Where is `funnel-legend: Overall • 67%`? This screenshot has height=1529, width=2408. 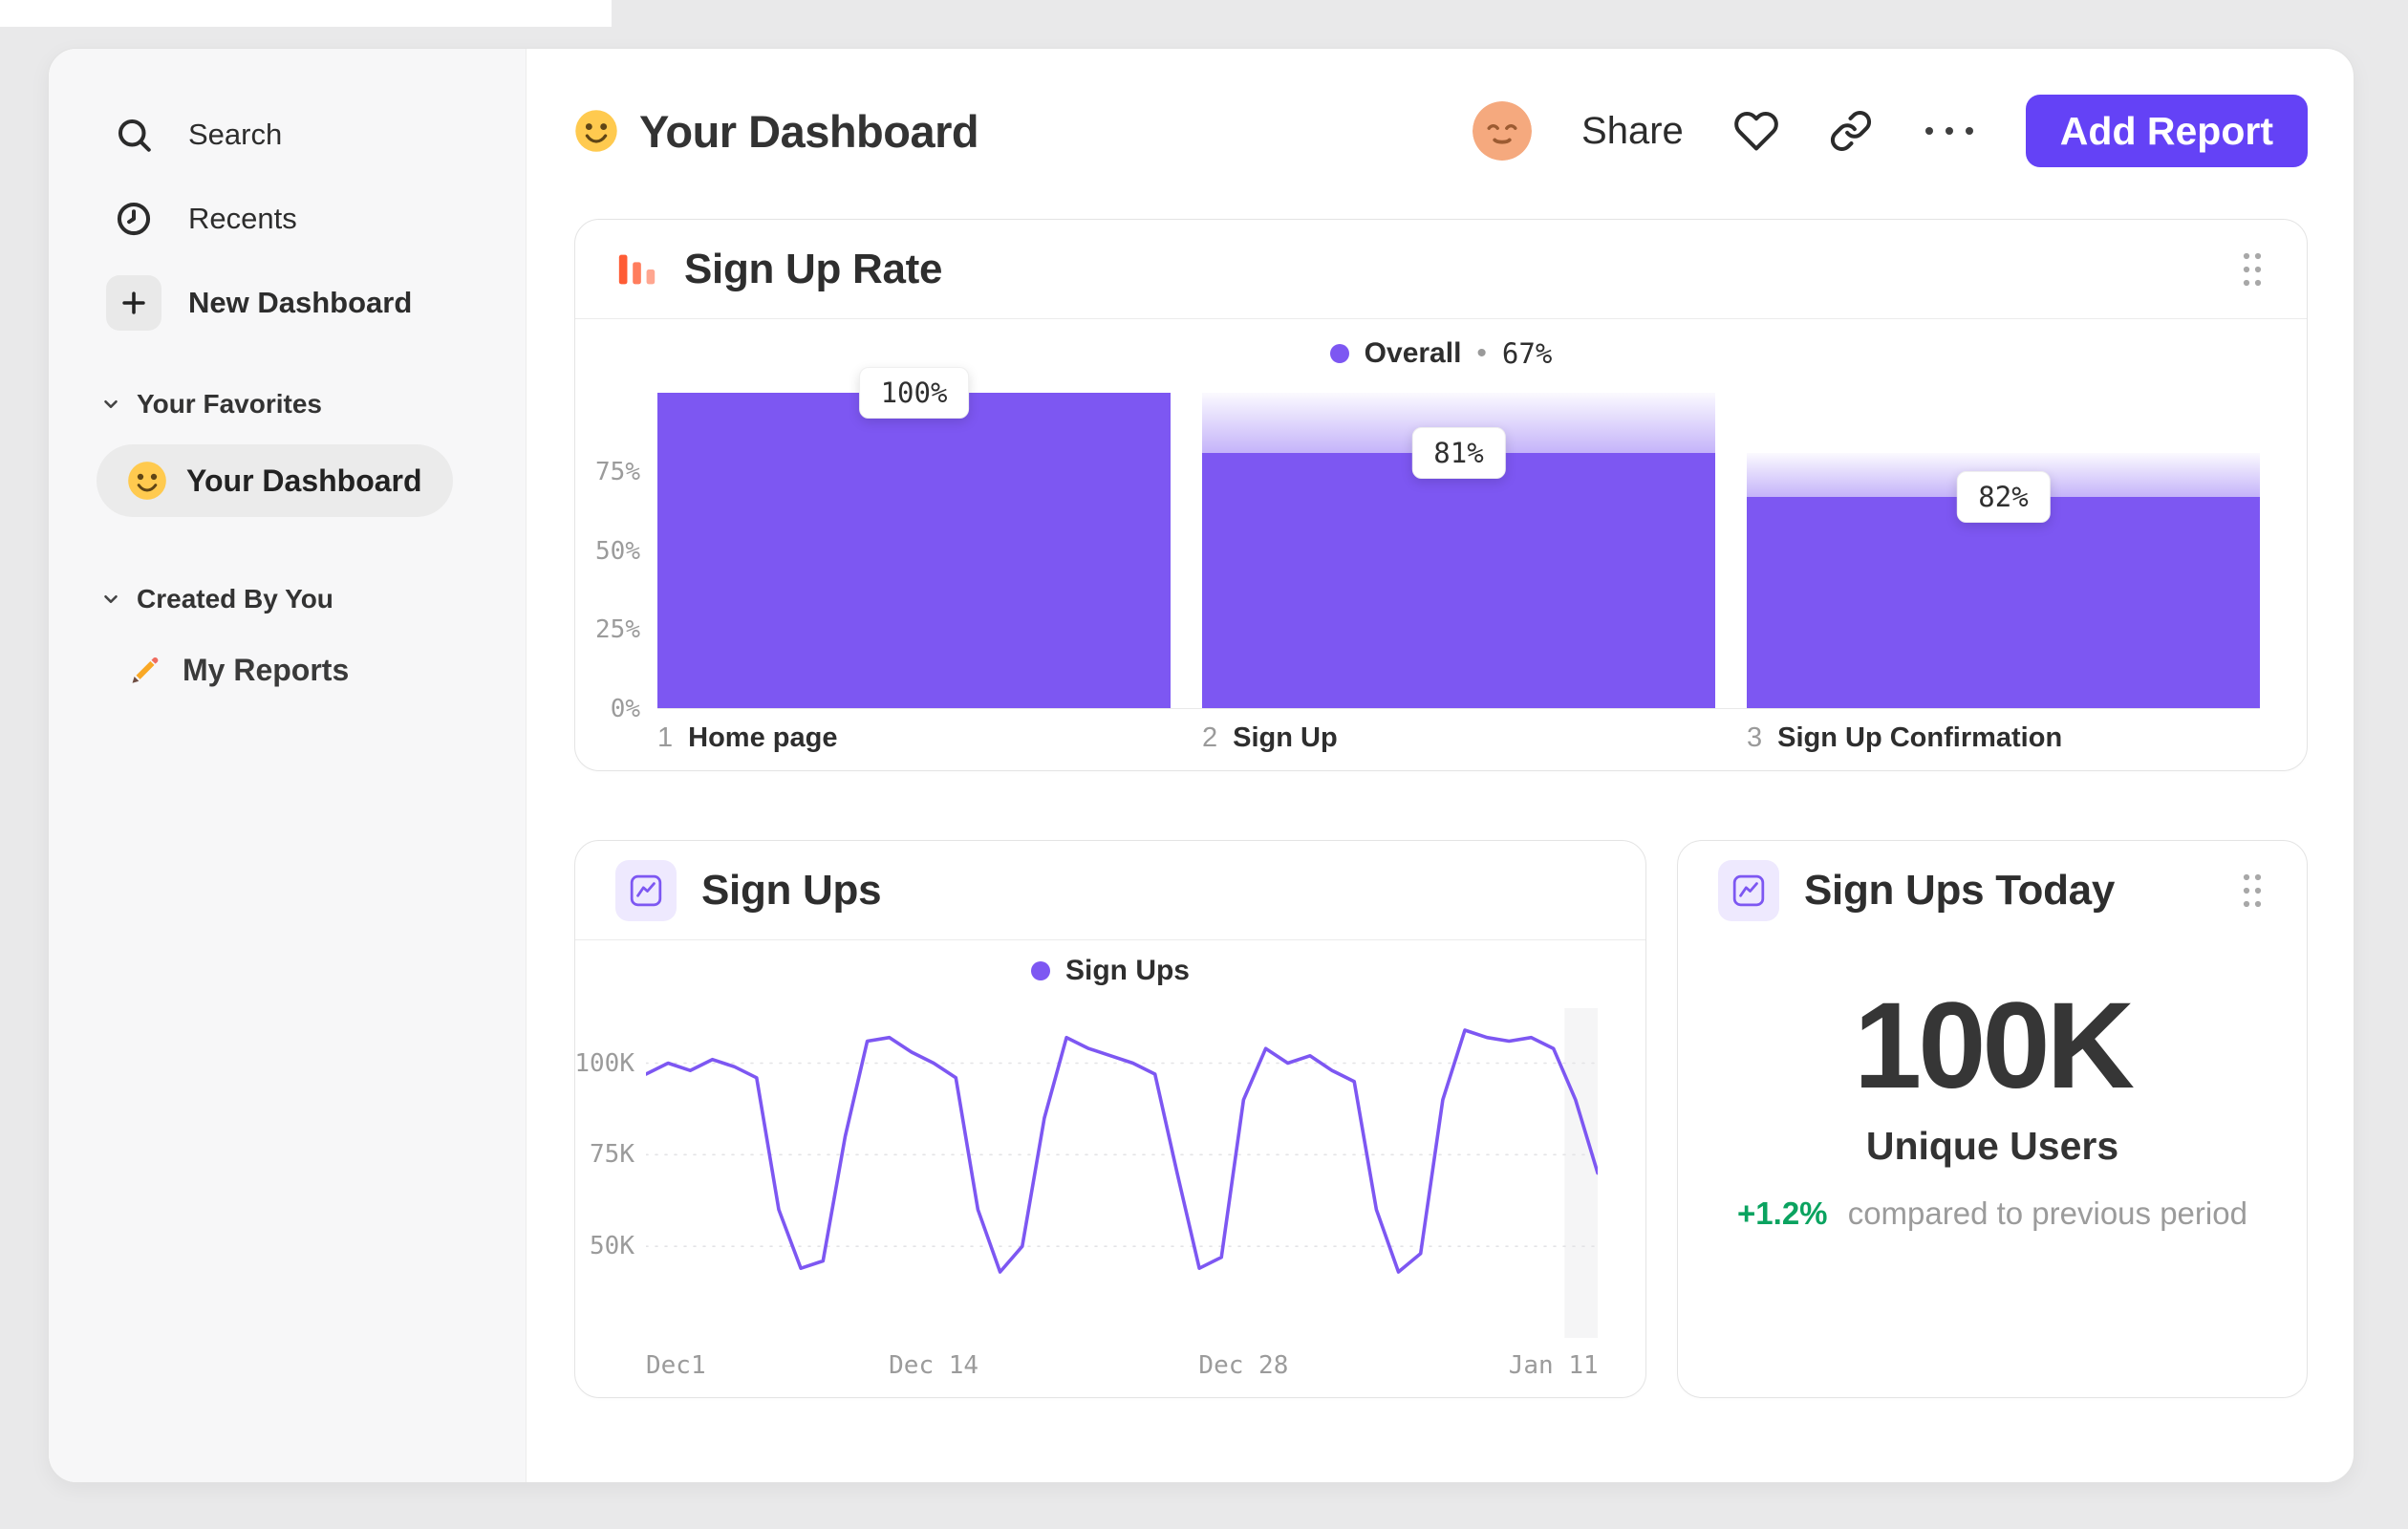
funnel-legend: Overall • 67% is located at coordinates (1441, 353).